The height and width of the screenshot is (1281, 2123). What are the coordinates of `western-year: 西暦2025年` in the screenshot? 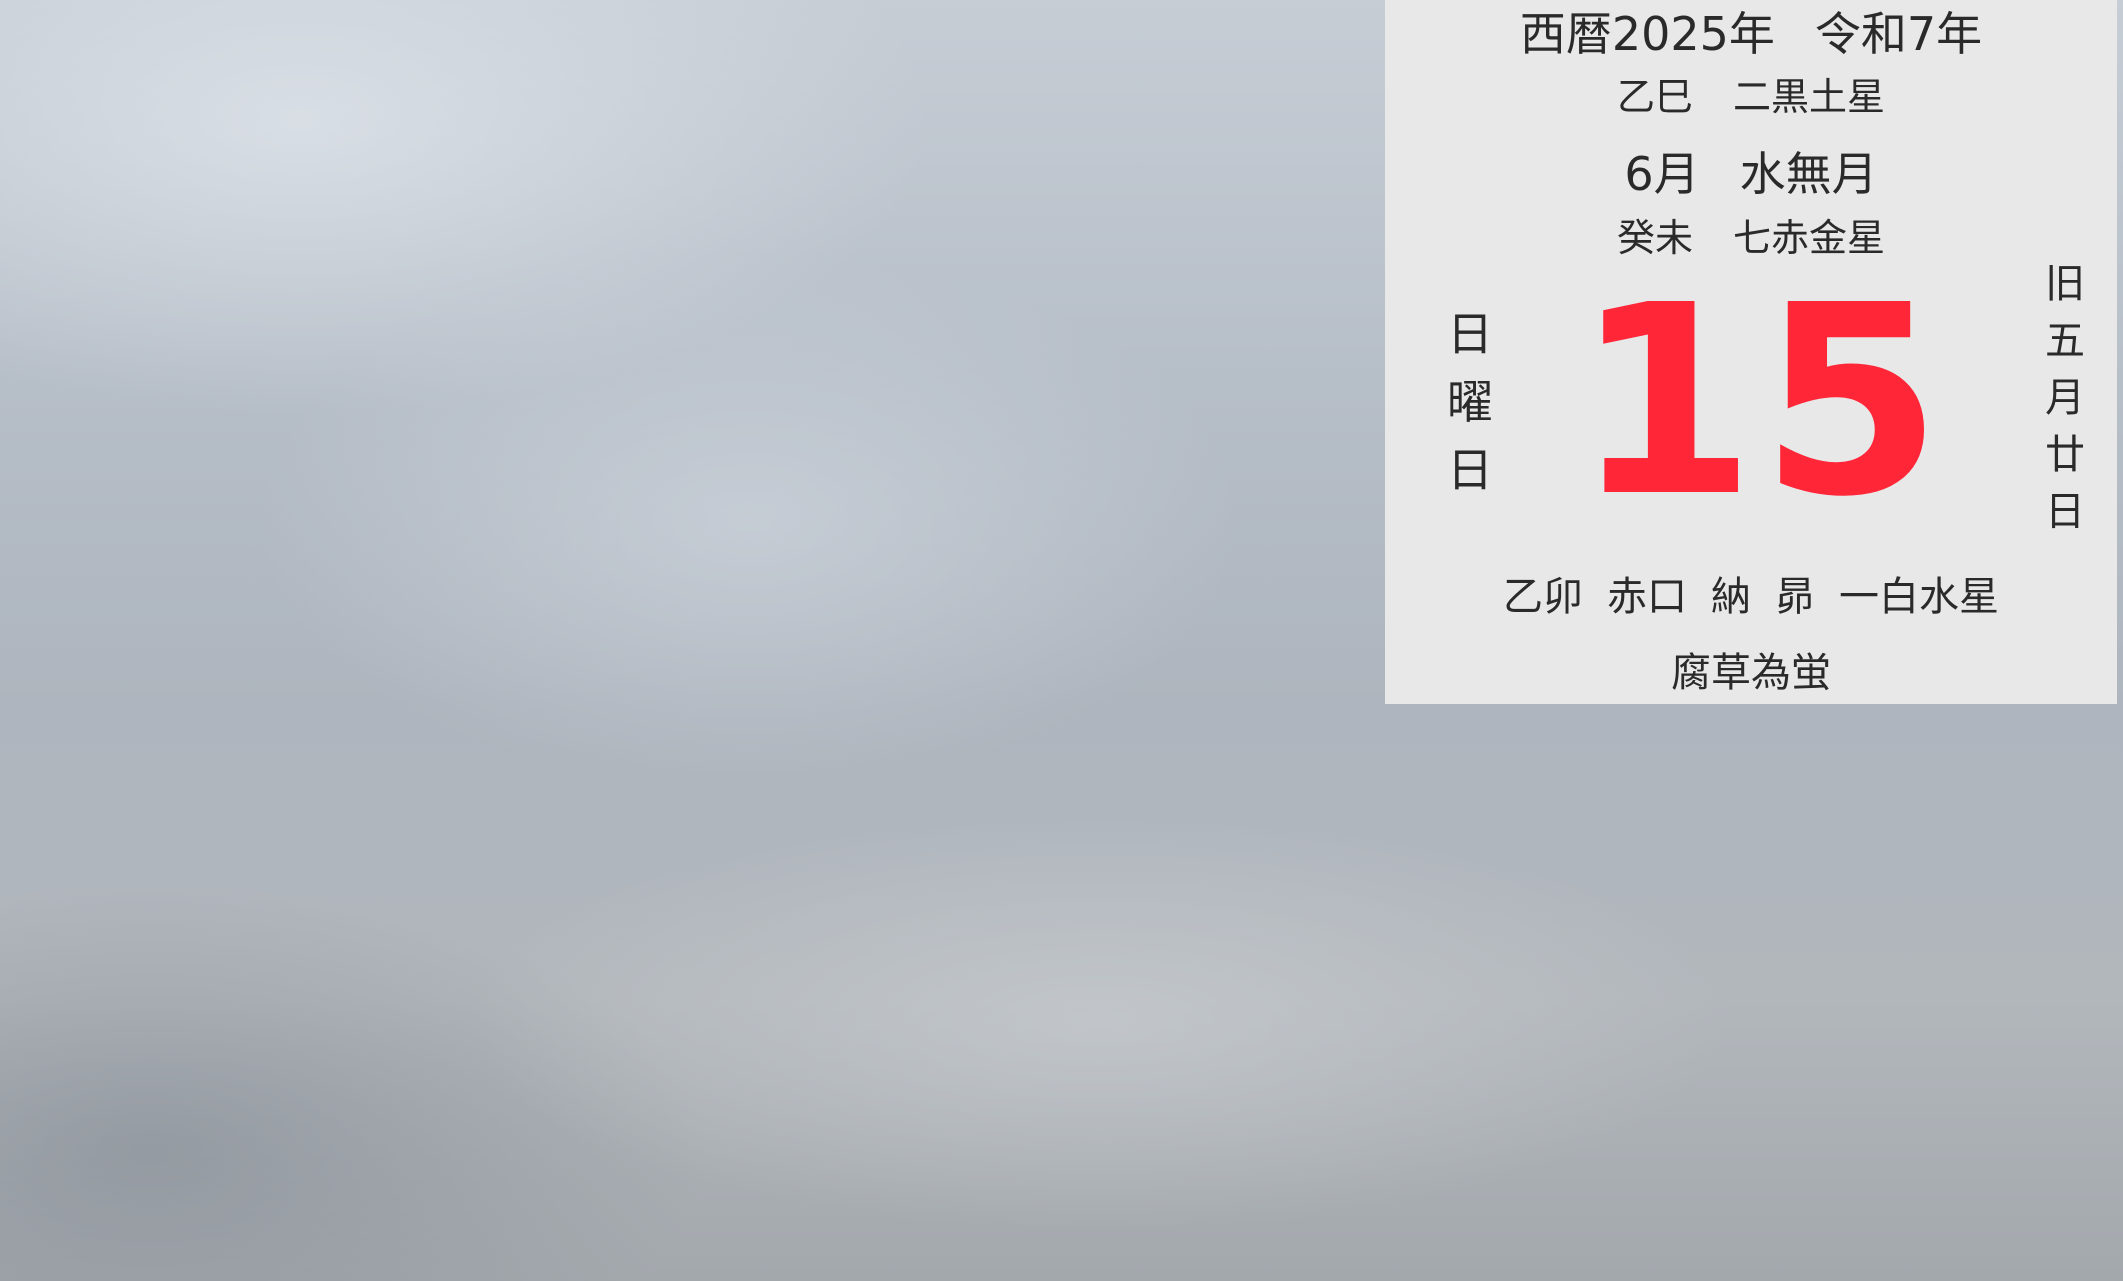 It's located at (1647, 34).